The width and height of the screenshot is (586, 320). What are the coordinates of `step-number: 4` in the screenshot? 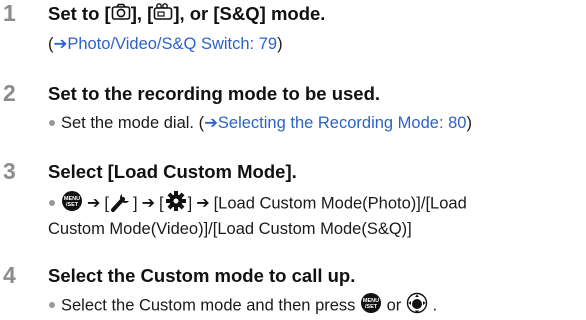 It's located at (9, 275).